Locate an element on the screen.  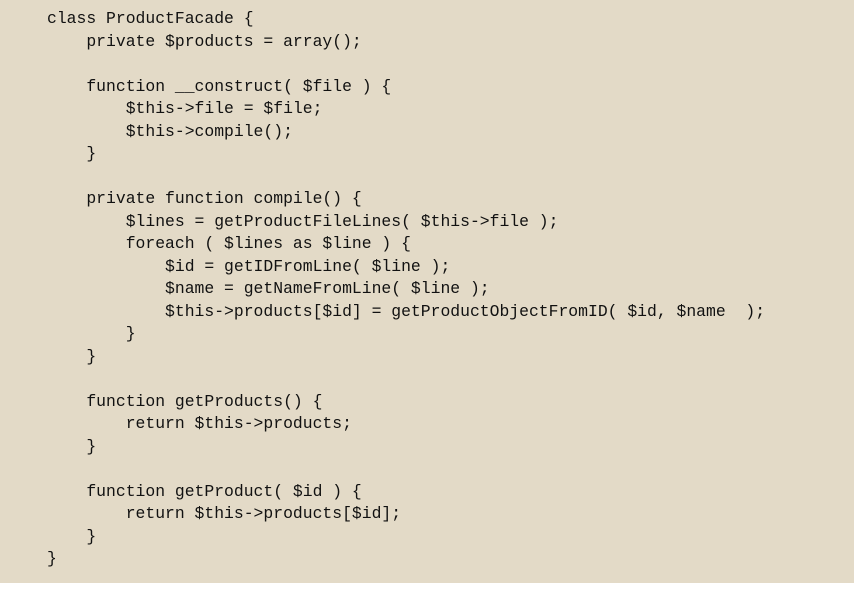
code-line: return $this->products; is located at coordinates (199, 423).